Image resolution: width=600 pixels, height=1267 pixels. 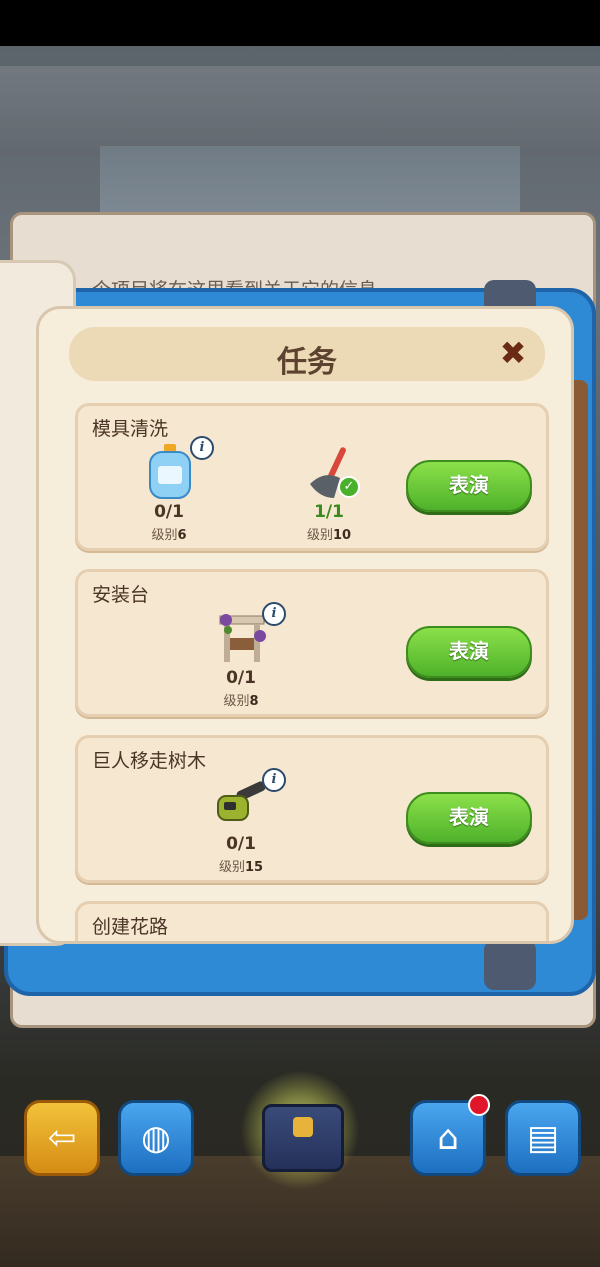 What do you see at coordinates (329, 491) in the screenshot?
I see `requirement-item: ✓ 1/1 级别10` at bounding box center [329, 491].